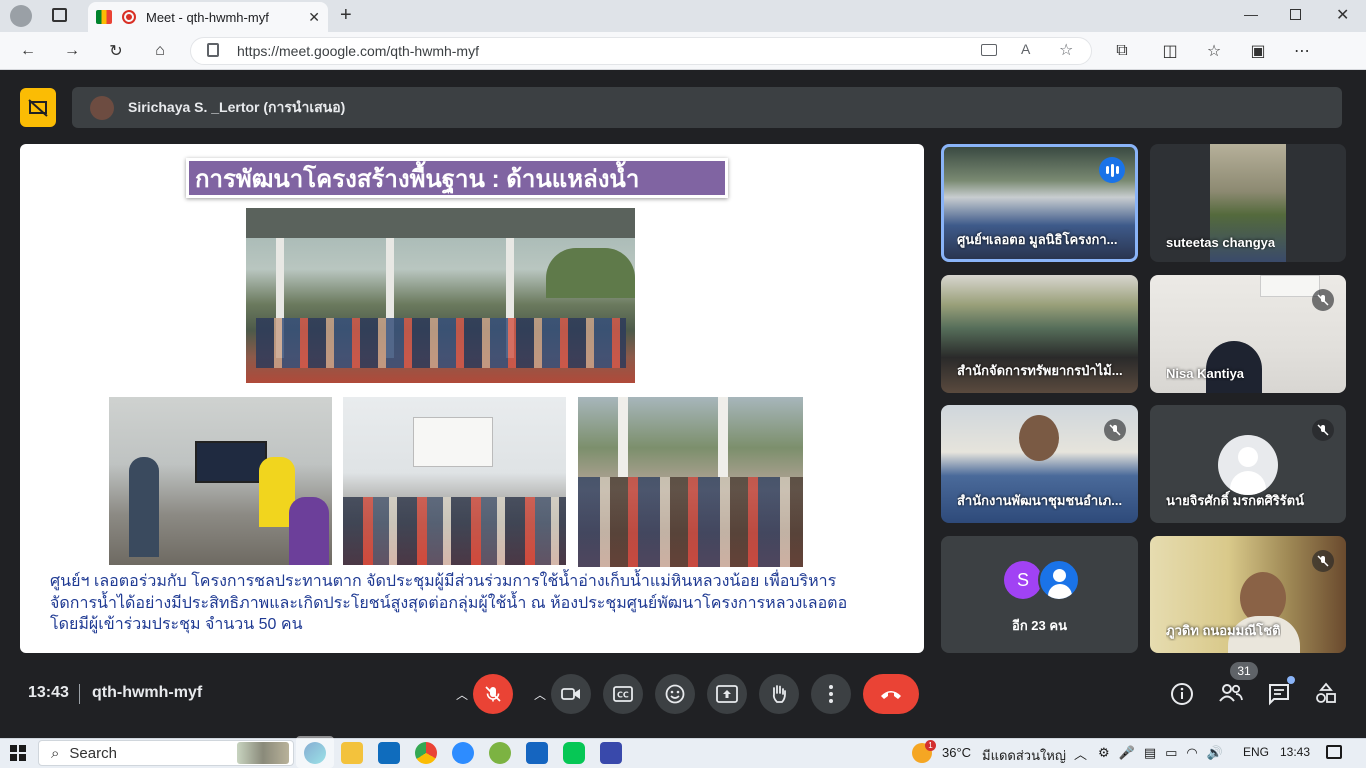 The width and height of the screenshot is (1366, 768). I want to click on weather-badge: 1, so click(930, 745).